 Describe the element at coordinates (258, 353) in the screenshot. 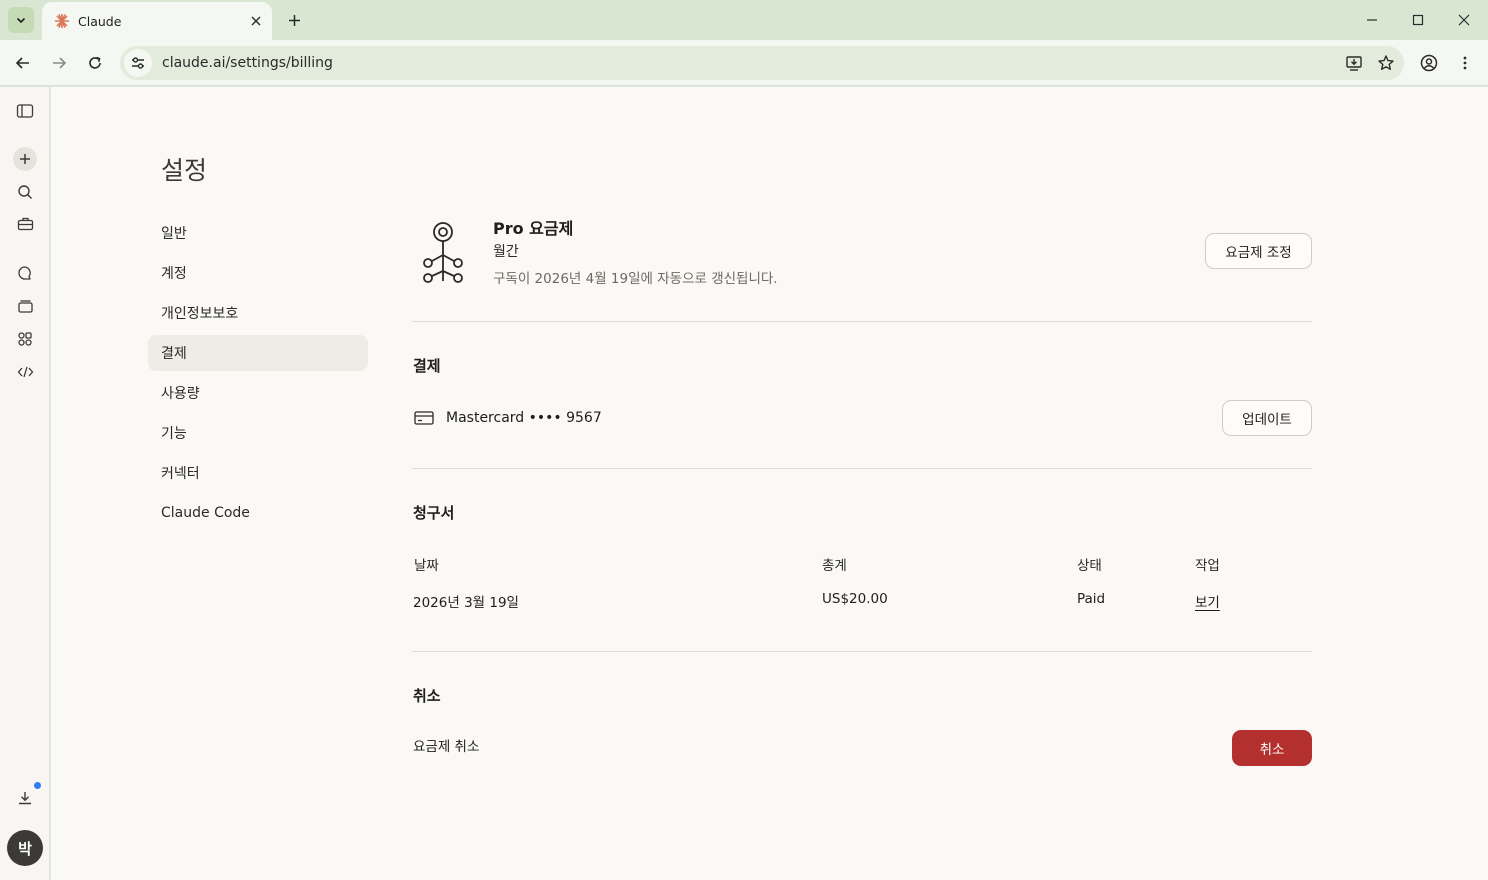

I see `settings-nav-billing: 결제` at that location.